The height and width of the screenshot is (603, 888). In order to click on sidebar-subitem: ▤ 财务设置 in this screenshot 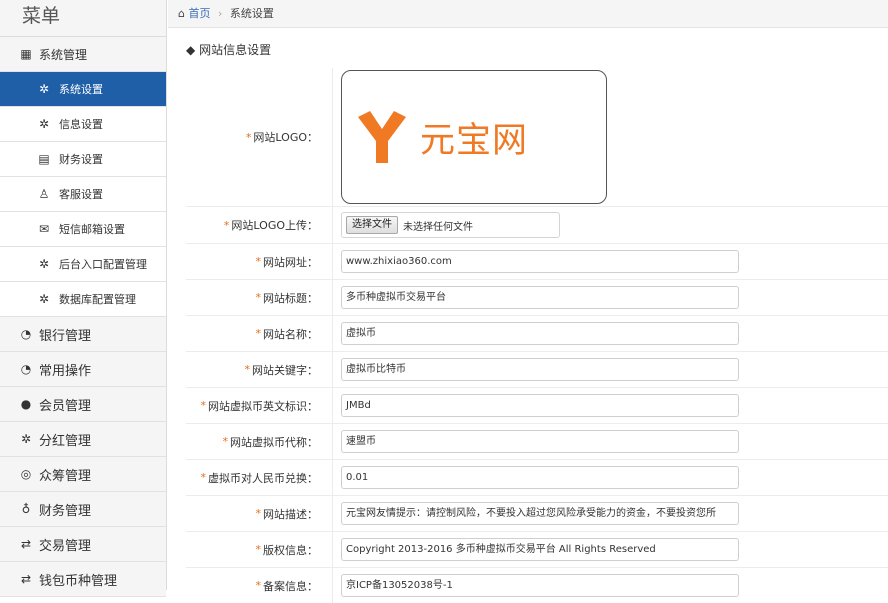, I will do `click(83, 159)`.